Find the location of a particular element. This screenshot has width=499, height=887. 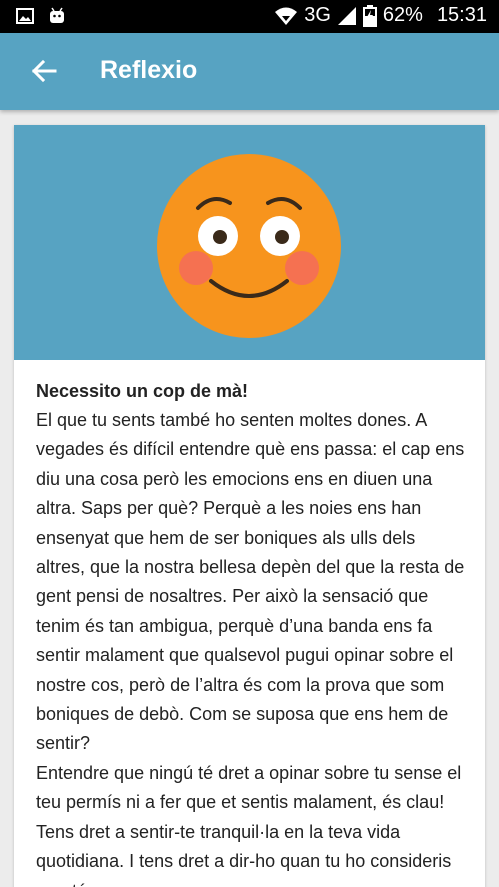

battery-charging-icon is located at coordinates (369, 15).